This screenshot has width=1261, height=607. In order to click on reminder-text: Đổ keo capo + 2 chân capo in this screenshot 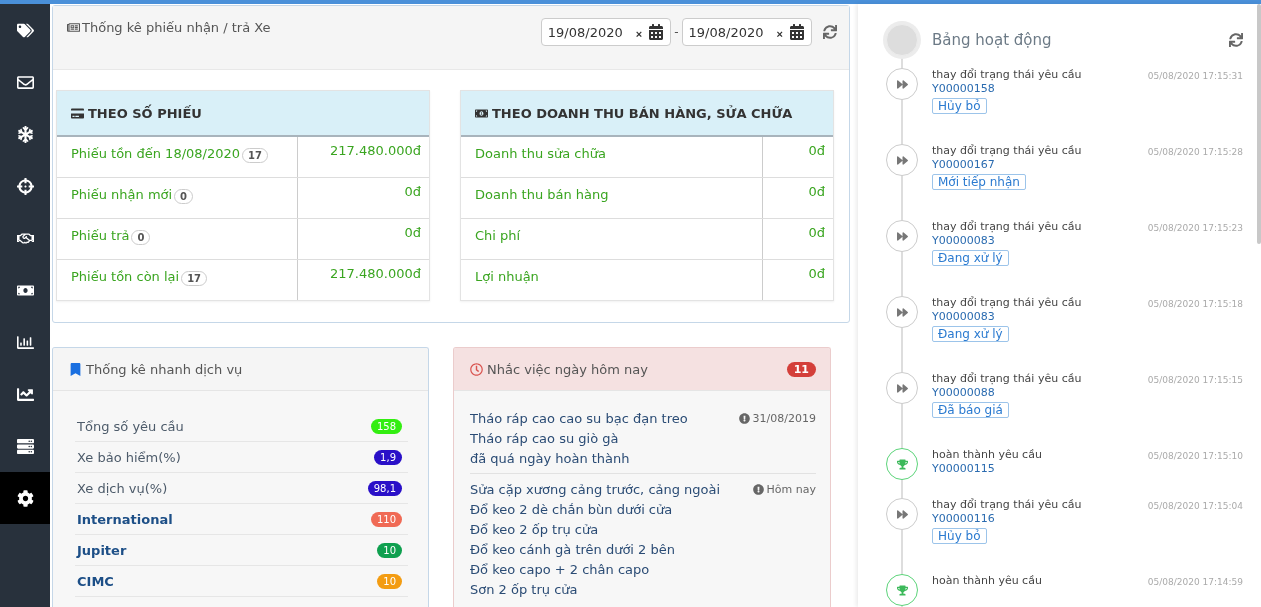, I will do `click(560, 570)`.